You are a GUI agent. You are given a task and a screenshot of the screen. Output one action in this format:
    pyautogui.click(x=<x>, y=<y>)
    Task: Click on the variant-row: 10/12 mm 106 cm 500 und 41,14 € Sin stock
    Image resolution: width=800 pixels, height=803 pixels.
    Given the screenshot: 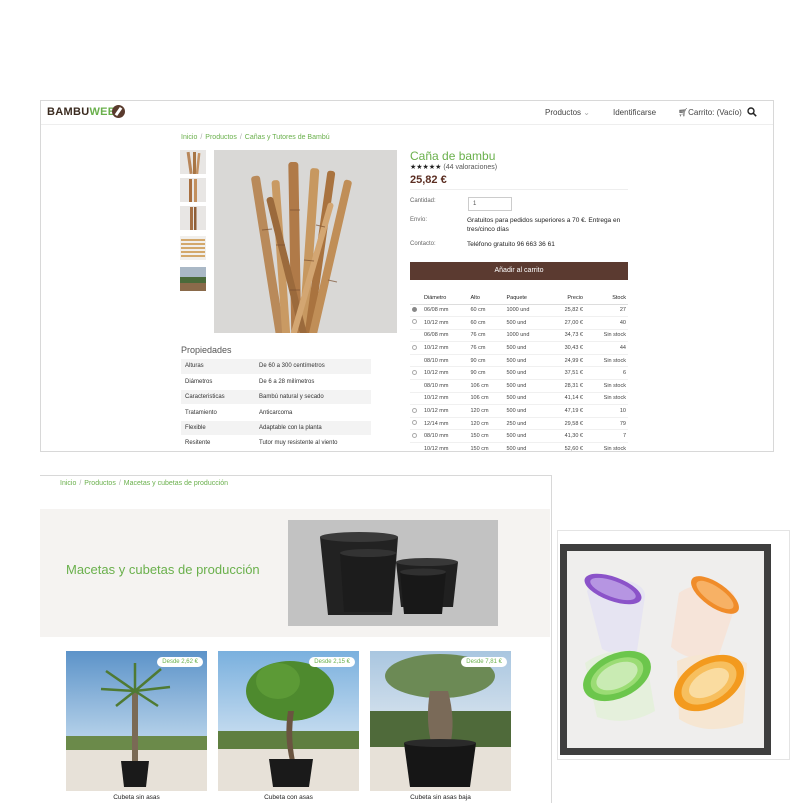 What is the action you would take?
    pyautogui.click(x=519, y=399)
    